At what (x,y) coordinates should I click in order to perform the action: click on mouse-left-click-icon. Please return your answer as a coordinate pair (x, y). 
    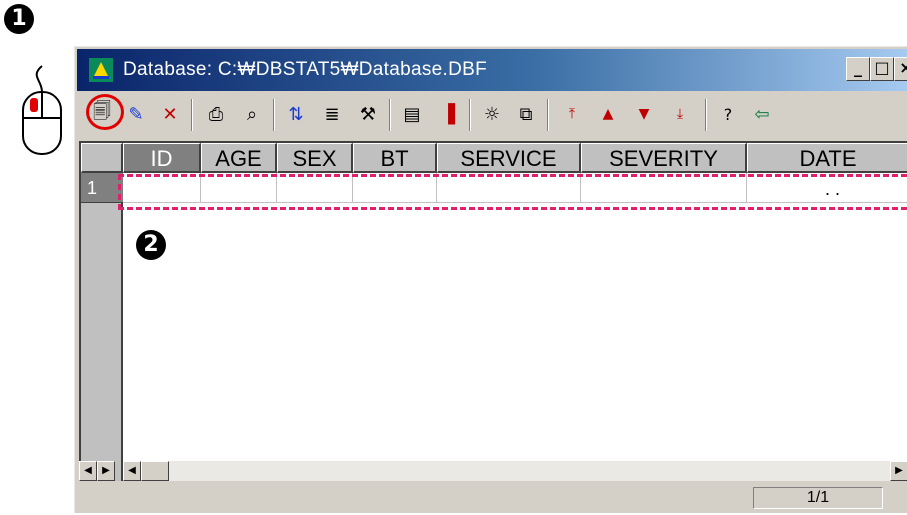
    Looking at the image, I should click on (42, 110).